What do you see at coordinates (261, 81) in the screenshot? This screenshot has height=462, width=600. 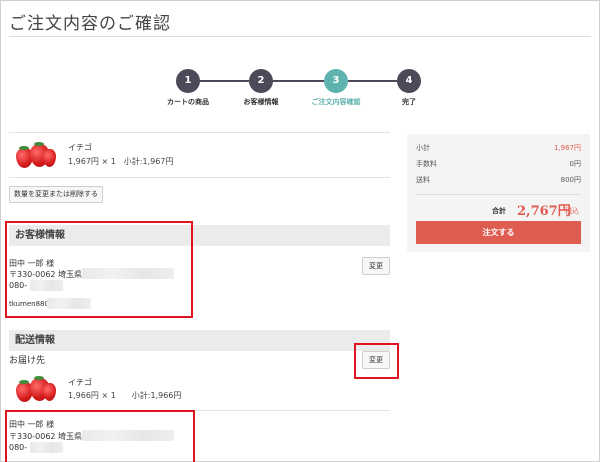 I see `step-2-circle: 2` at bounding box center [261, 81].